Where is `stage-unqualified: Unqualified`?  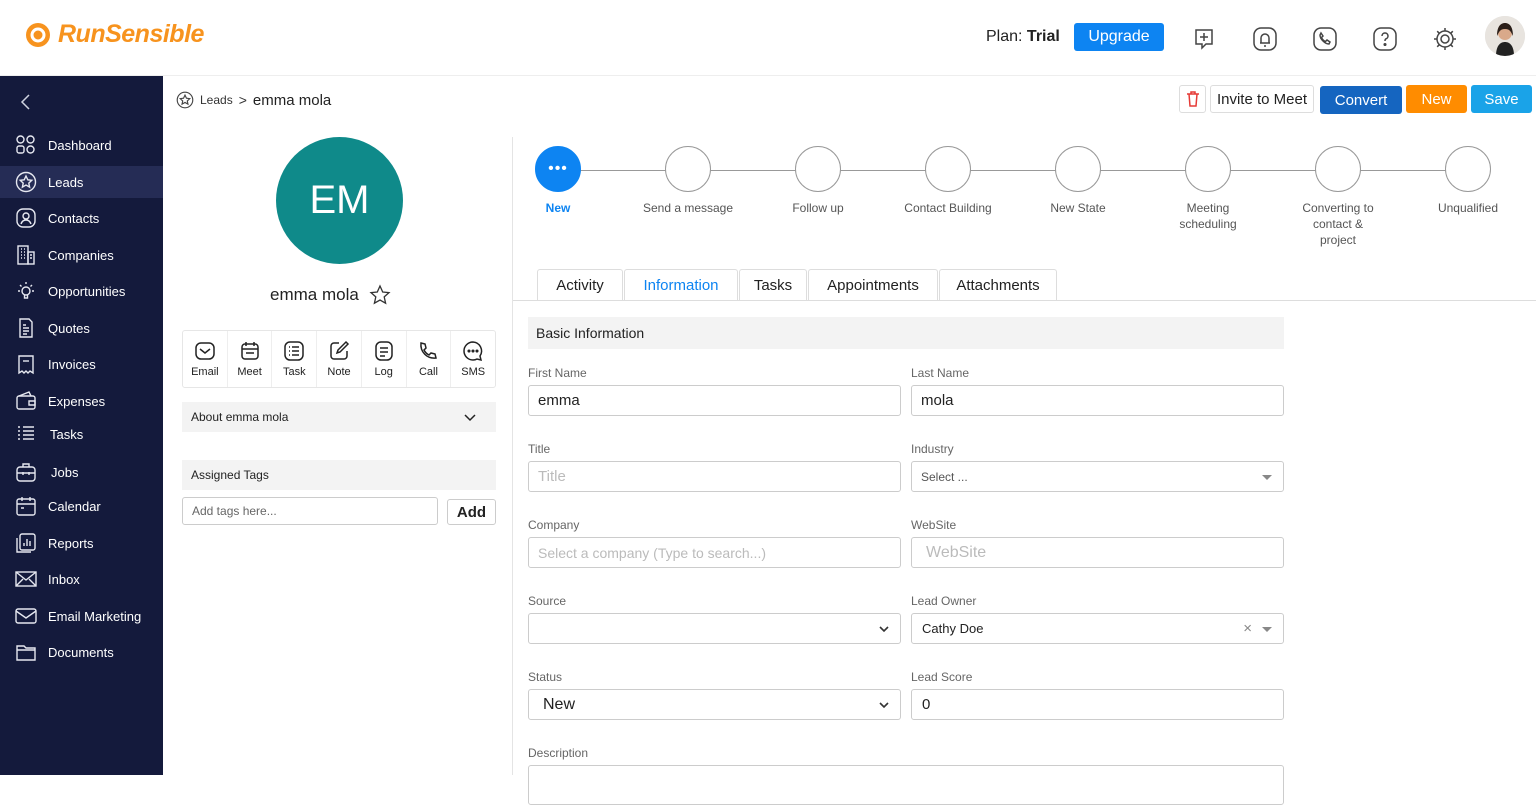
stage-unqualified: Unqualified is located at coordinates (1468, 181).